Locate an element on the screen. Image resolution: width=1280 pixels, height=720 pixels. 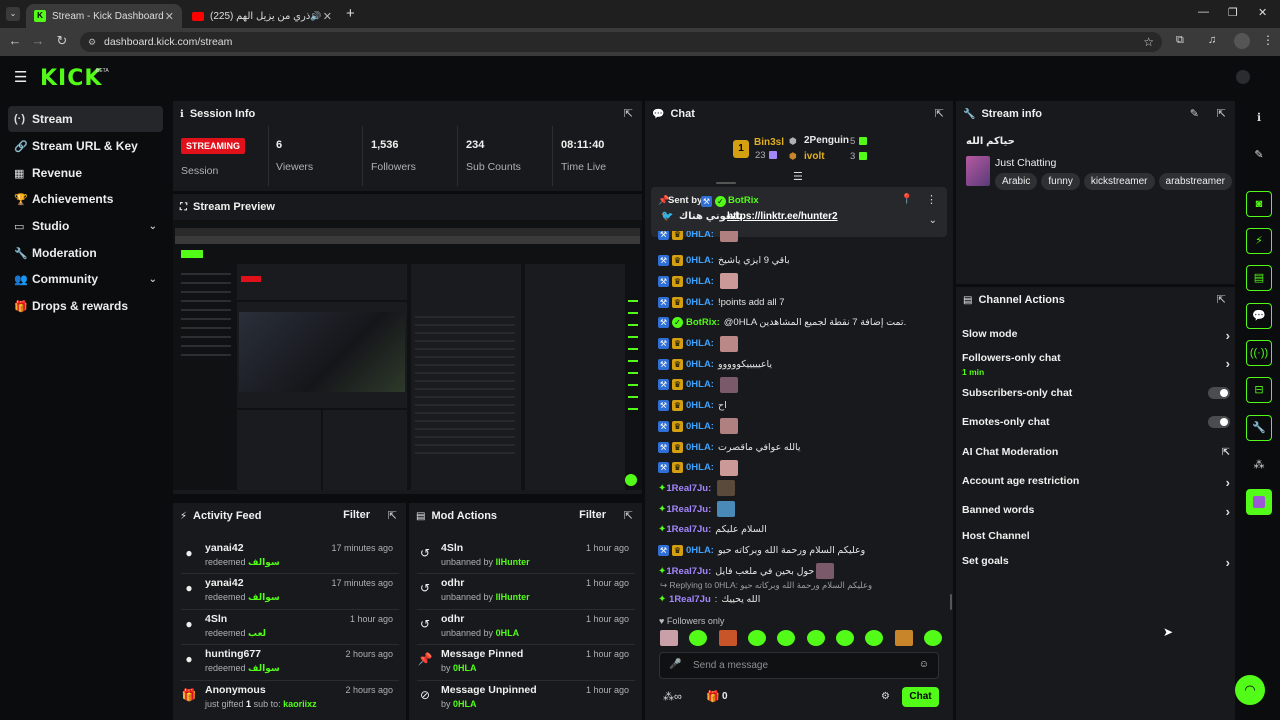
slow-mode-row: Slow mode › is located at coordinates (1097, 335).